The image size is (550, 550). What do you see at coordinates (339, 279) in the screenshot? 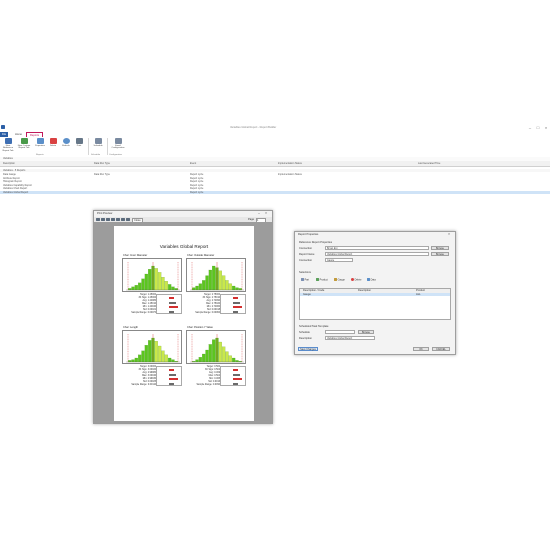
I see `gauge-tool: Gauge` at bounding box center [339, 279].